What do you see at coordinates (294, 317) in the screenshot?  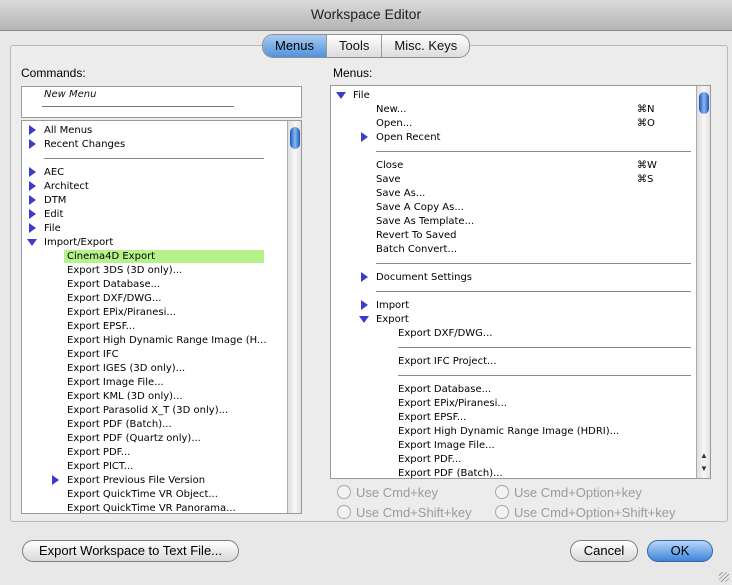 I see `commands-scrollbar` at bounding box center [294, 317].